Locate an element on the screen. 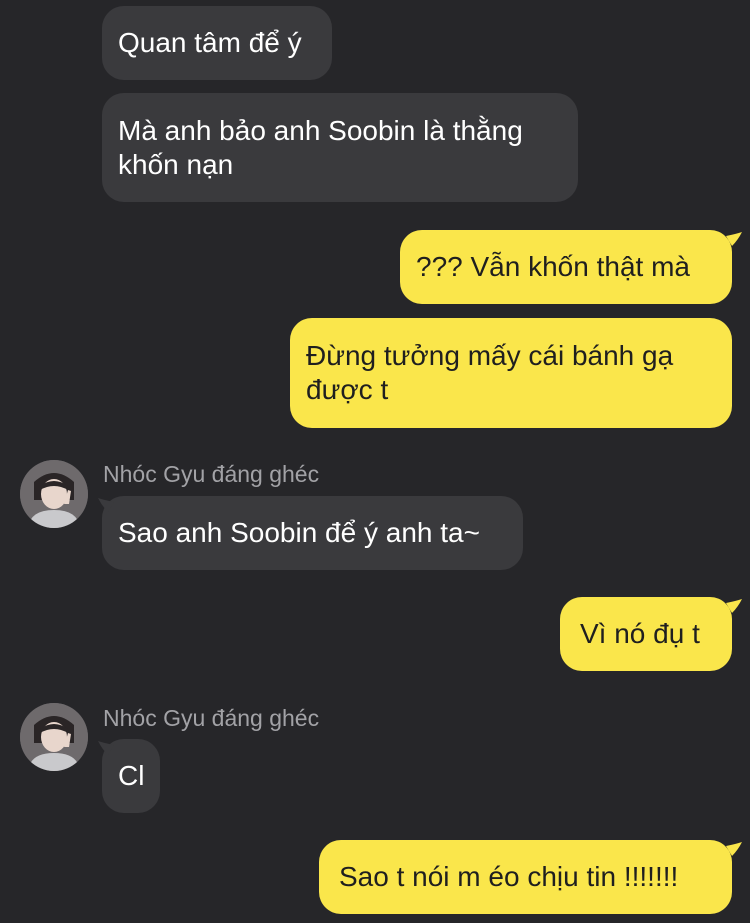 This screenshot has height=923, width=750. message-bubble-incoming: Sao anh Soobin để ý anh ta~ is located at coordinates (312, 533).